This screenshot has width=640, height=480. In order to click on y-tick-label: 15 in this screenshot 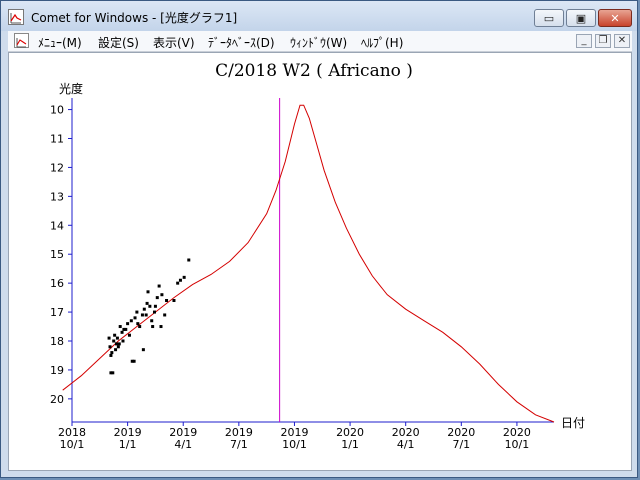, I will do `click(57, 254)`.